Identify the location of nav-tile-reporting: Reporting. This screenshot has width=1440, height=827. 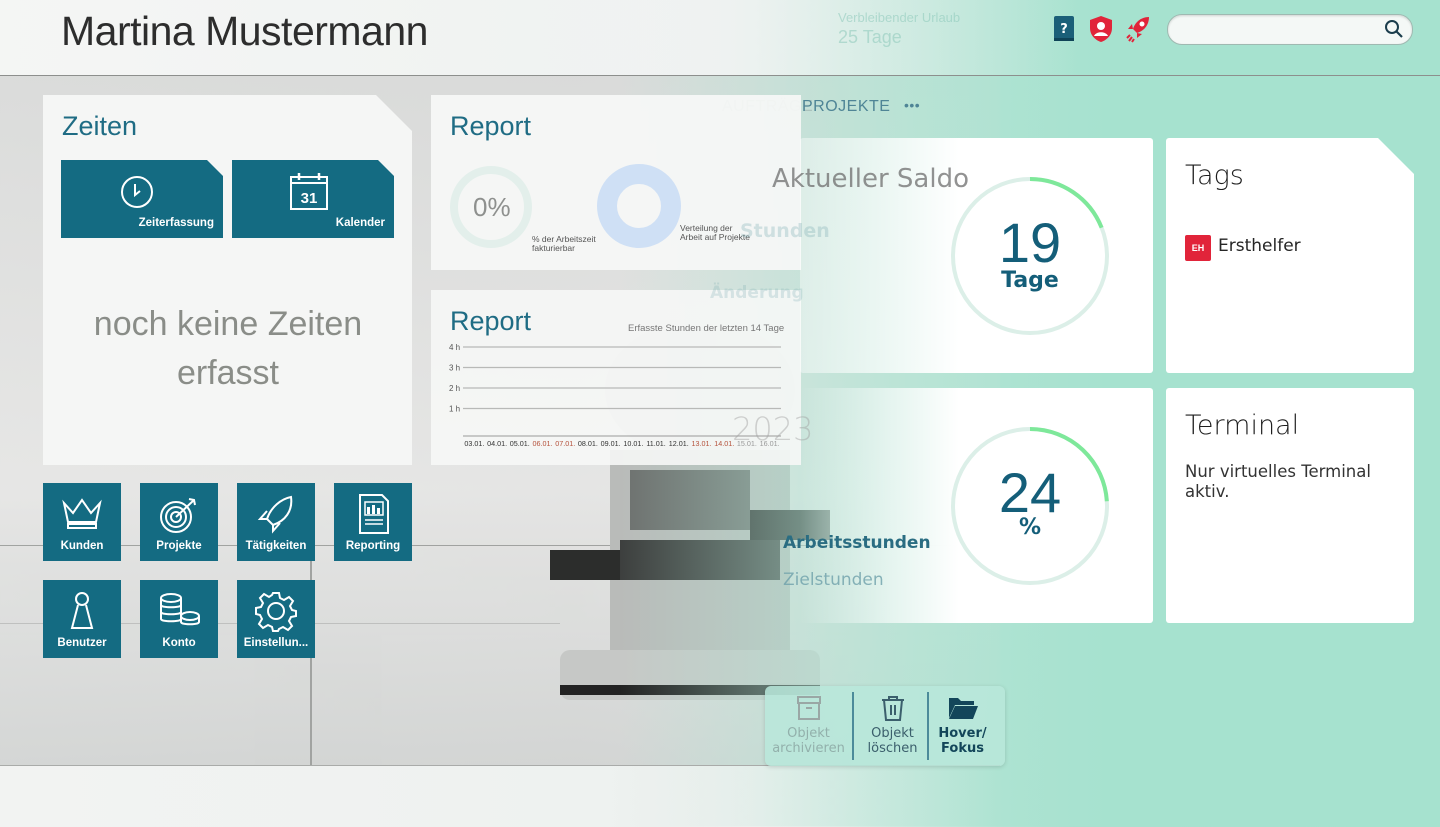
(373, 522).